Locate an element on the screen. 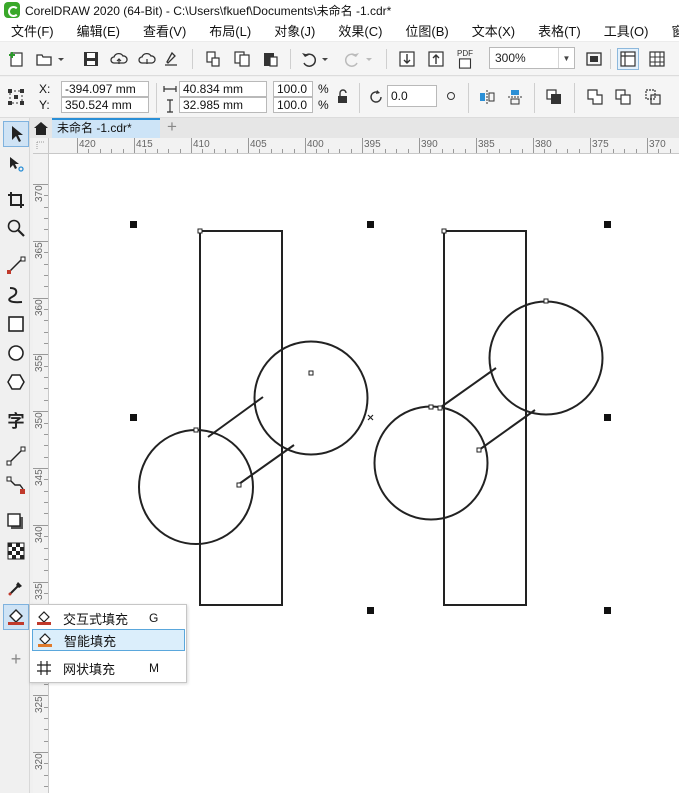  open-folder-icon is located at coordinates (44, 59).